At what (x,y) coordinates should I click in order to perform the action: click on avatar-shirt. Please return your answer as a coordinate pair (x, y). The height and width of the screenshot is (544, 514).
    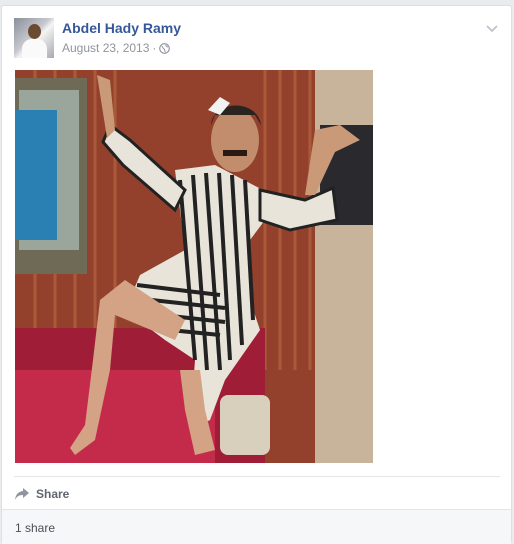
    Looking at the image, I should click on (34, 48).